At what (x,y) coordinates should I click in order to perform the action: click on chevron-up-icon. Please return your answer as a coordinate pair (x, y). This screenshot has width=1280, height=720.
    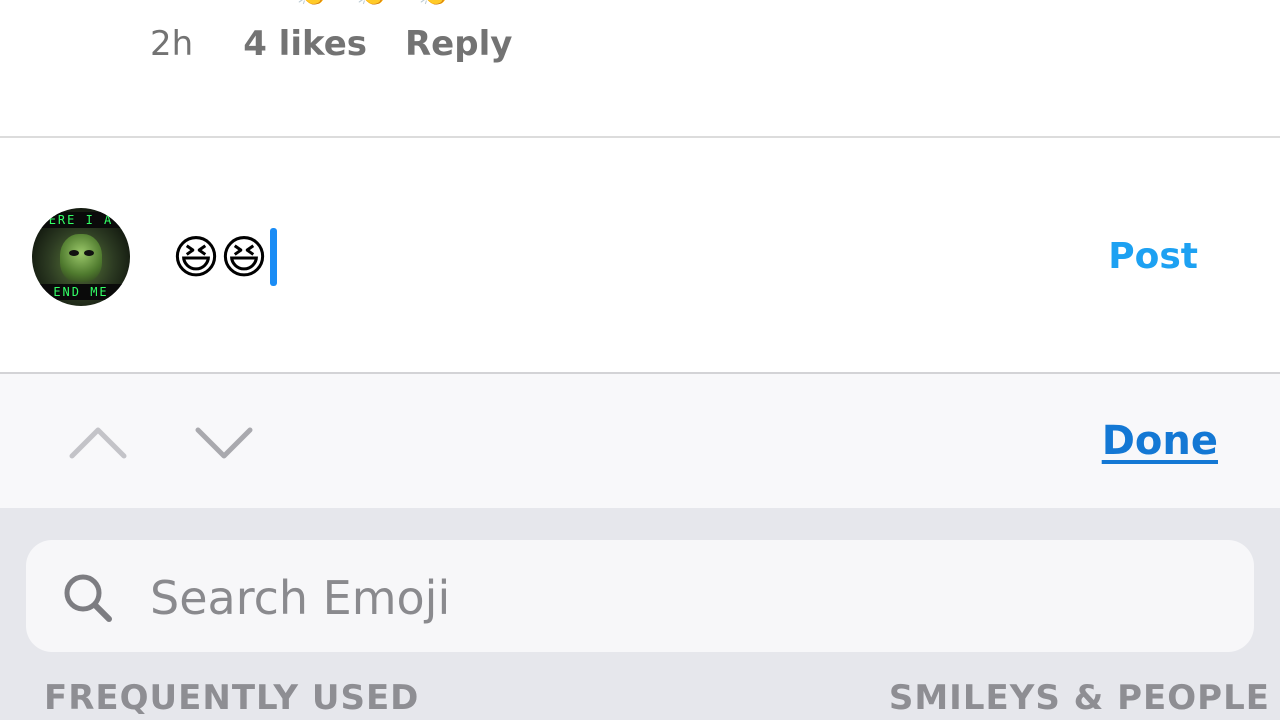
    Looking at the image, I should click on (98, 442).